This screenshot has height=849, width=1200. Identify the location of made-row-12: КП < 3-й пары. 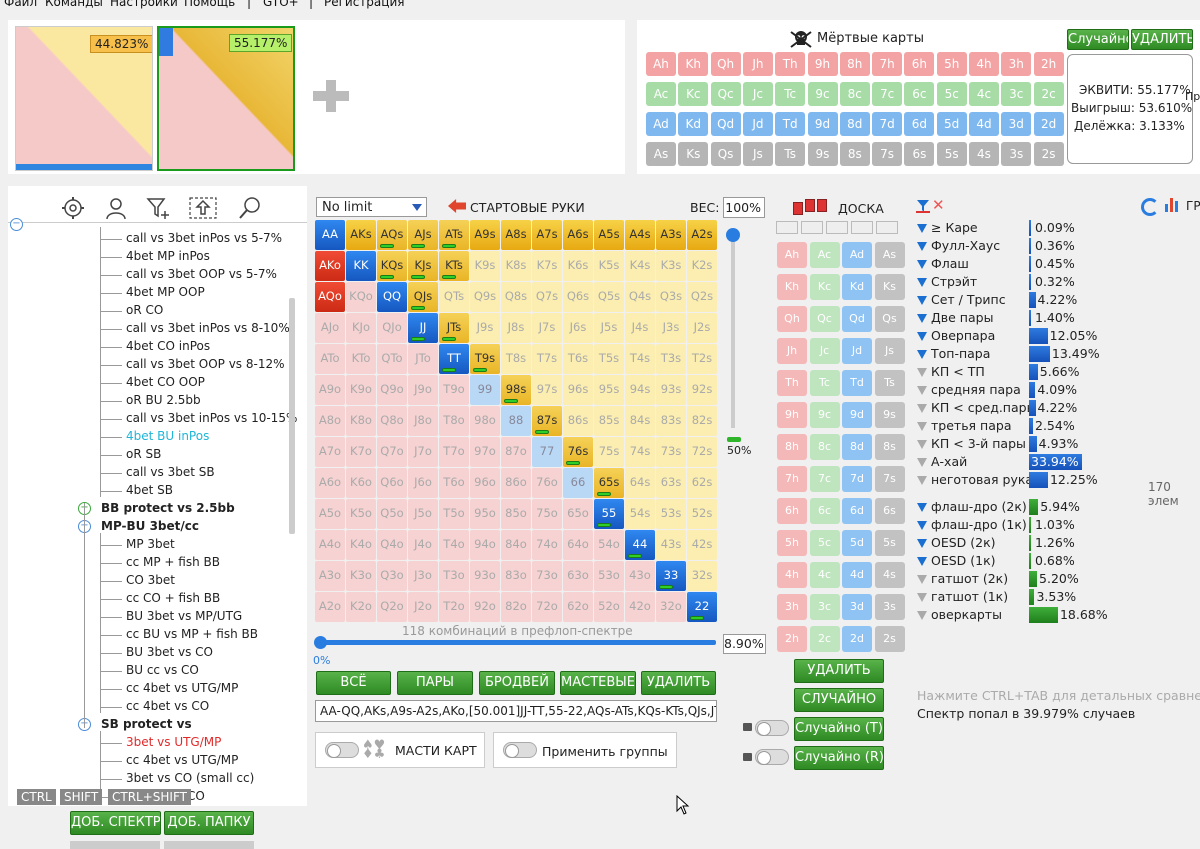
(971, 443).